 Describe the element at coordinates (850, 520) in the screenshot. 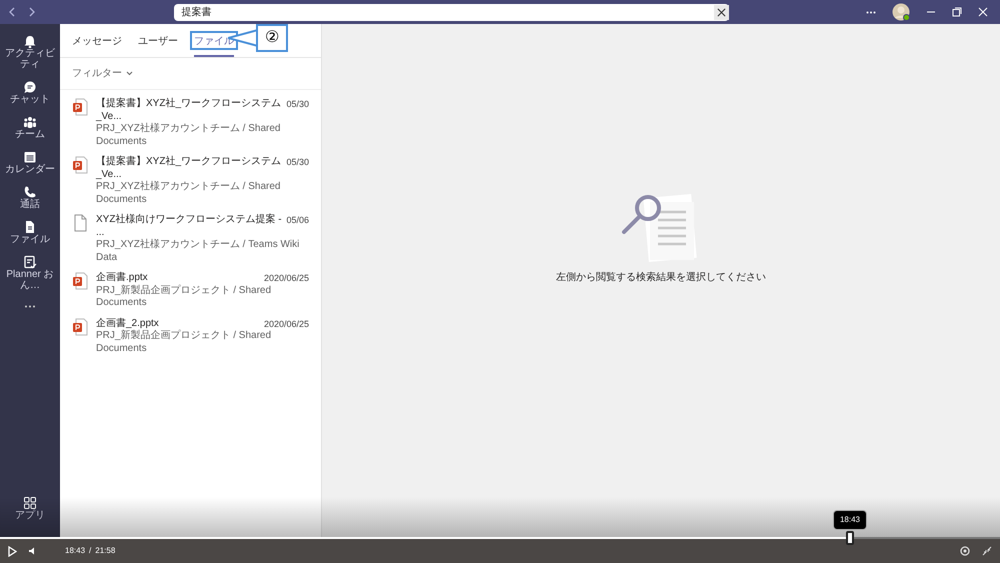

I see `time-tooltip: 18:43` at that location.